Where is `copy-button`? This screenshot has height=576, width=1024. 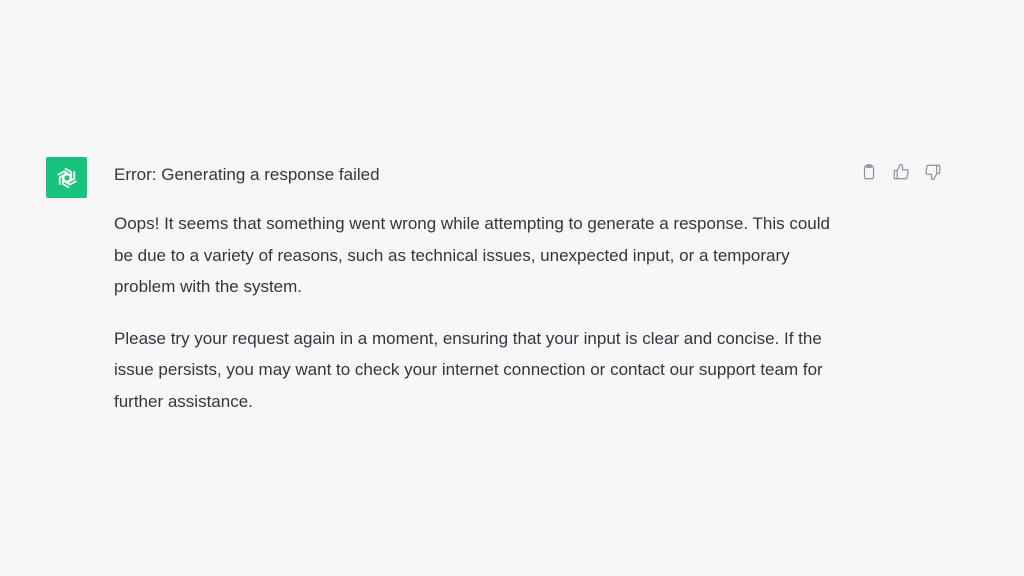 copy-button is located at coordinates (869, 172).